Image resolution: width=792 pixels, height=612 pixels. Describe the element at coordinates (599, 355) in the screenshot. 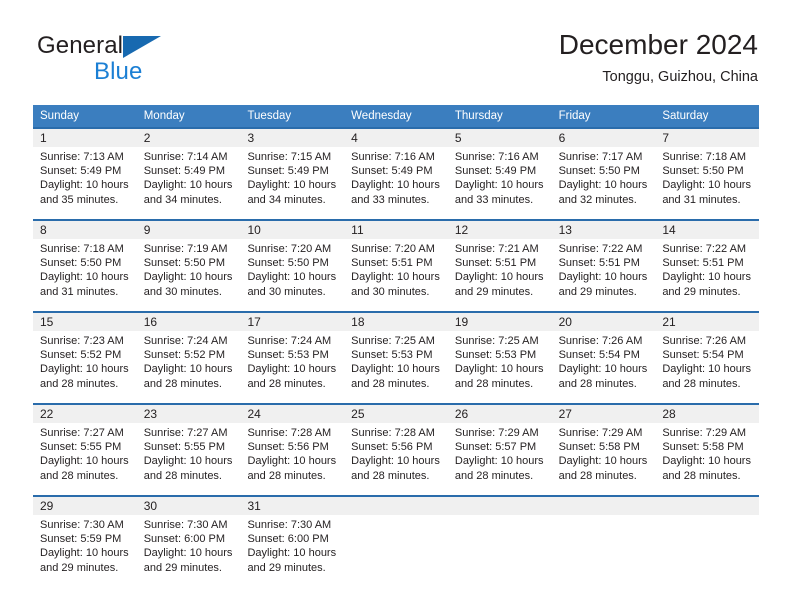

I see `sunset-text: Sunset: 5:54 PM` at that location.